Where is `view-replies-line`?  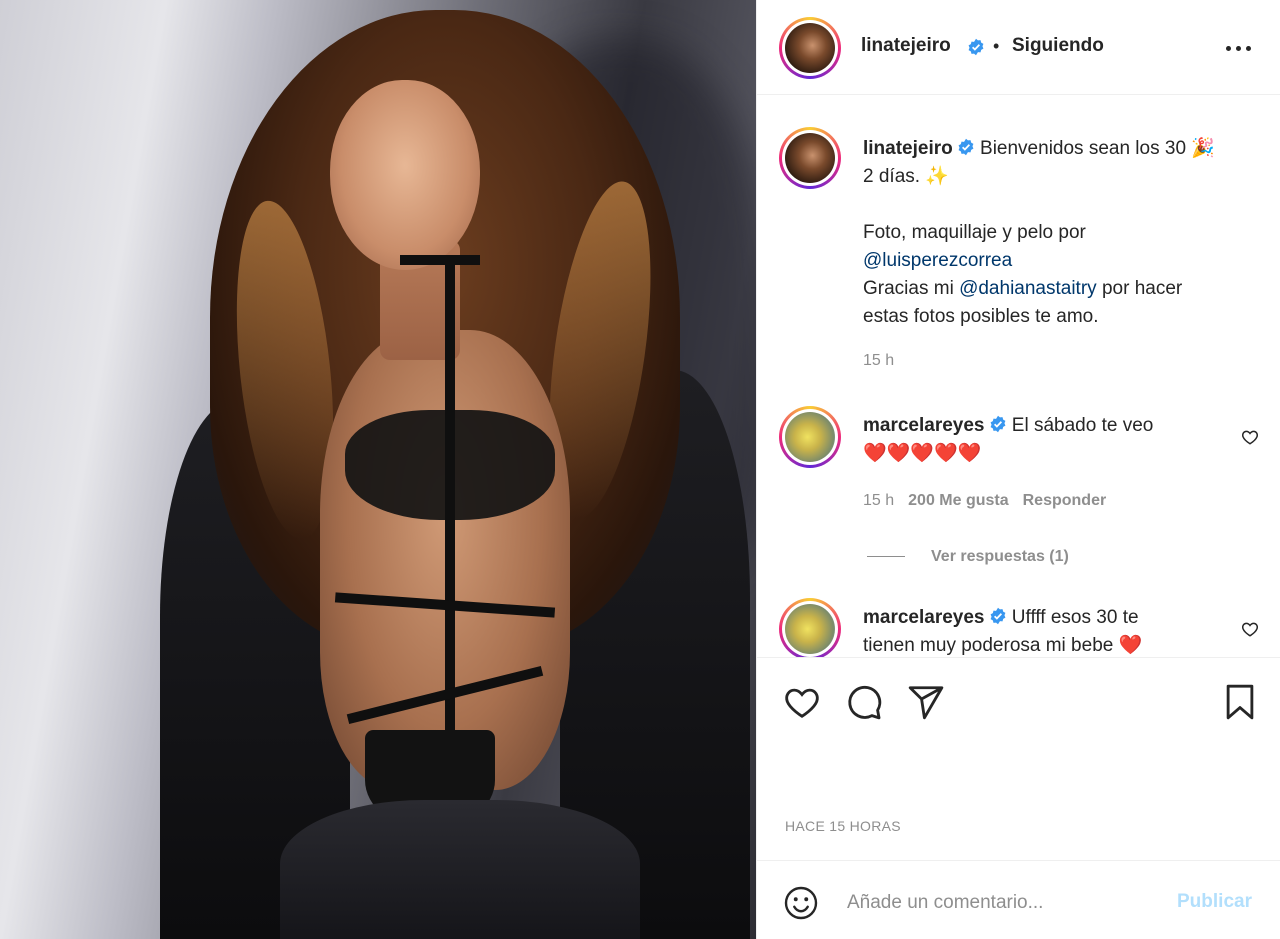 view-replies-line is located at coordinates (886, 557).